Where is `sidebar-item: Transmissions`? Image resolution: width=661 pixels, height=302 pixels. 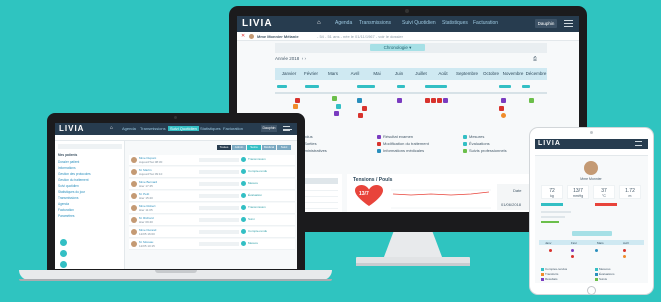
sidebar-item: Transmissions is located at coordinates (68, 198).